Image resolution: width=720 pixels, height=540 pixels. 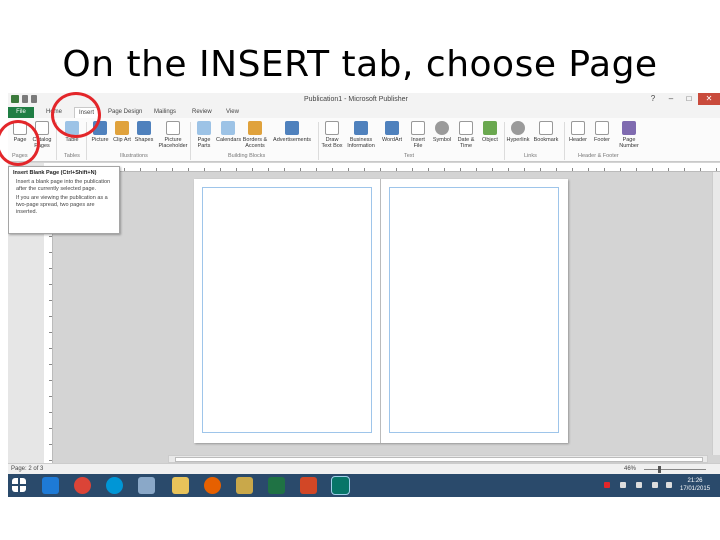 I want to click on footer-icon, so click(x=602, y=128).